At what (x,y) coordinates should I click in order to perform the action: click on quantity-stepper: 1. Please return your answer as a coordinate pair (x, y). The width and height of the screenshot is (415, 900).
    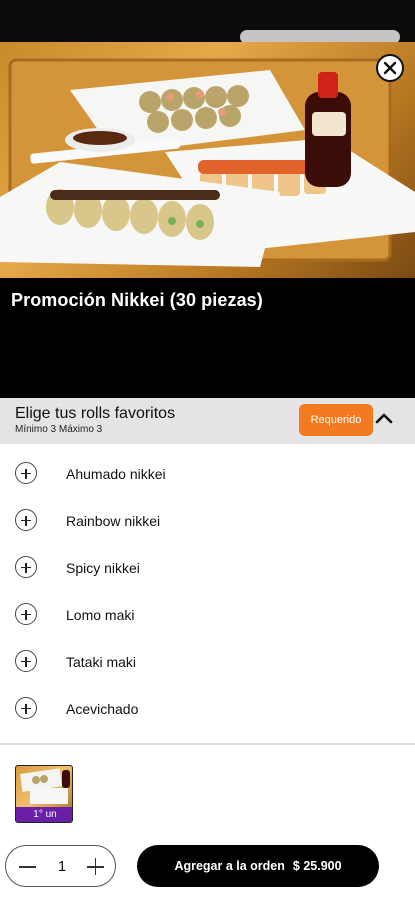
    Looking at the image, I should click on (60, 866).